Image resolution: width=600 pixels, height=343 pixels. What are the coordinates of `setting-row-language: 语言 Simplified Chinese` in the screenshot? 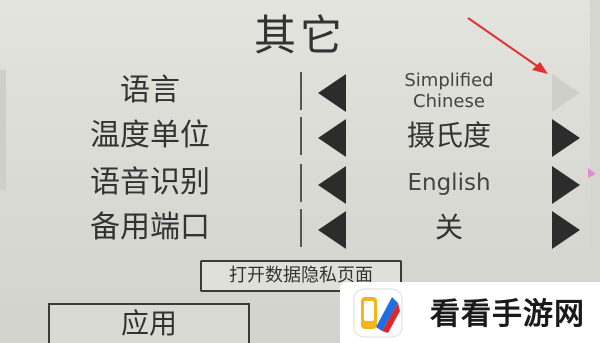 It's located at (300, 91).